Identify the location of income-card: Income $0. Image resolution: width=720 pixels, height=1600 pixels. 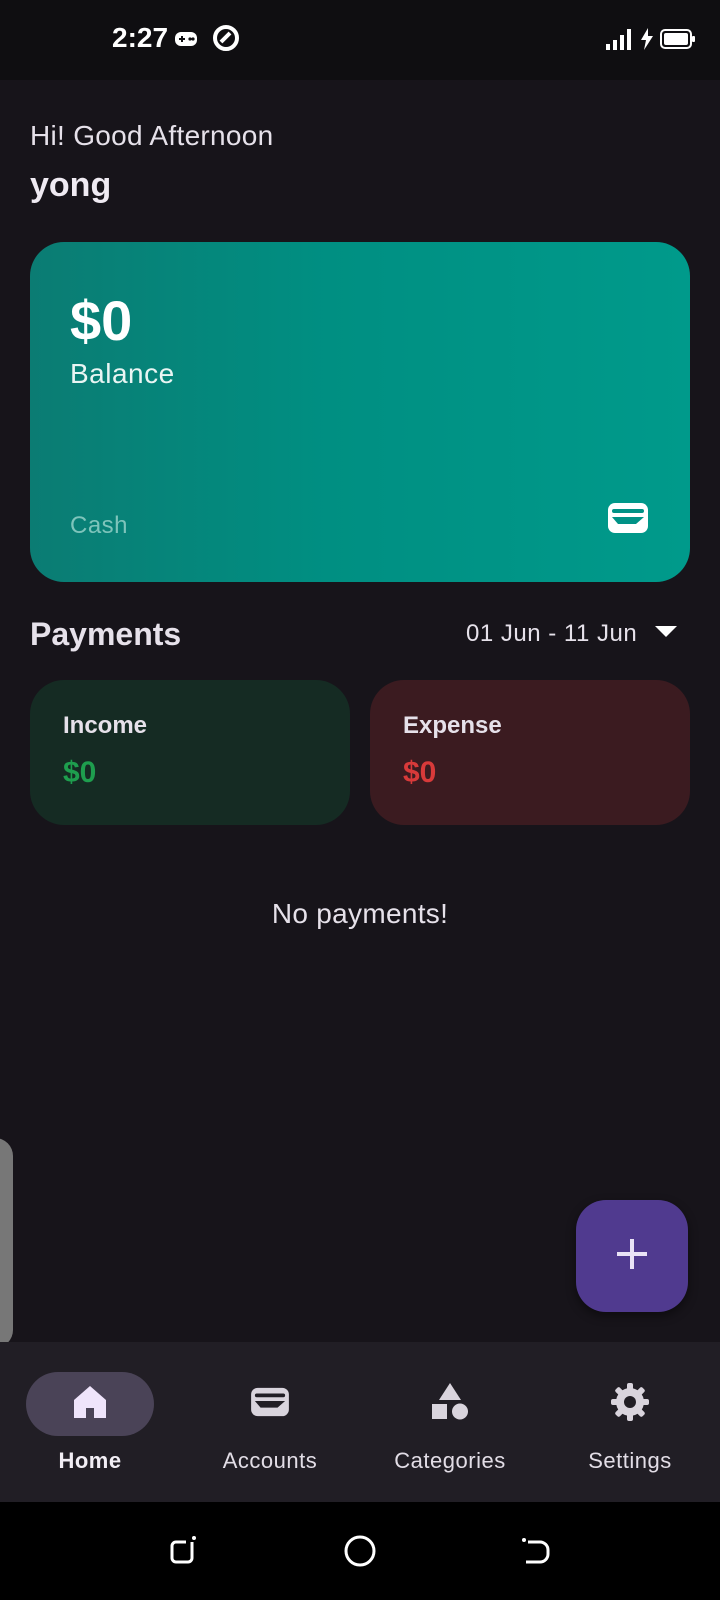
(190, 752).